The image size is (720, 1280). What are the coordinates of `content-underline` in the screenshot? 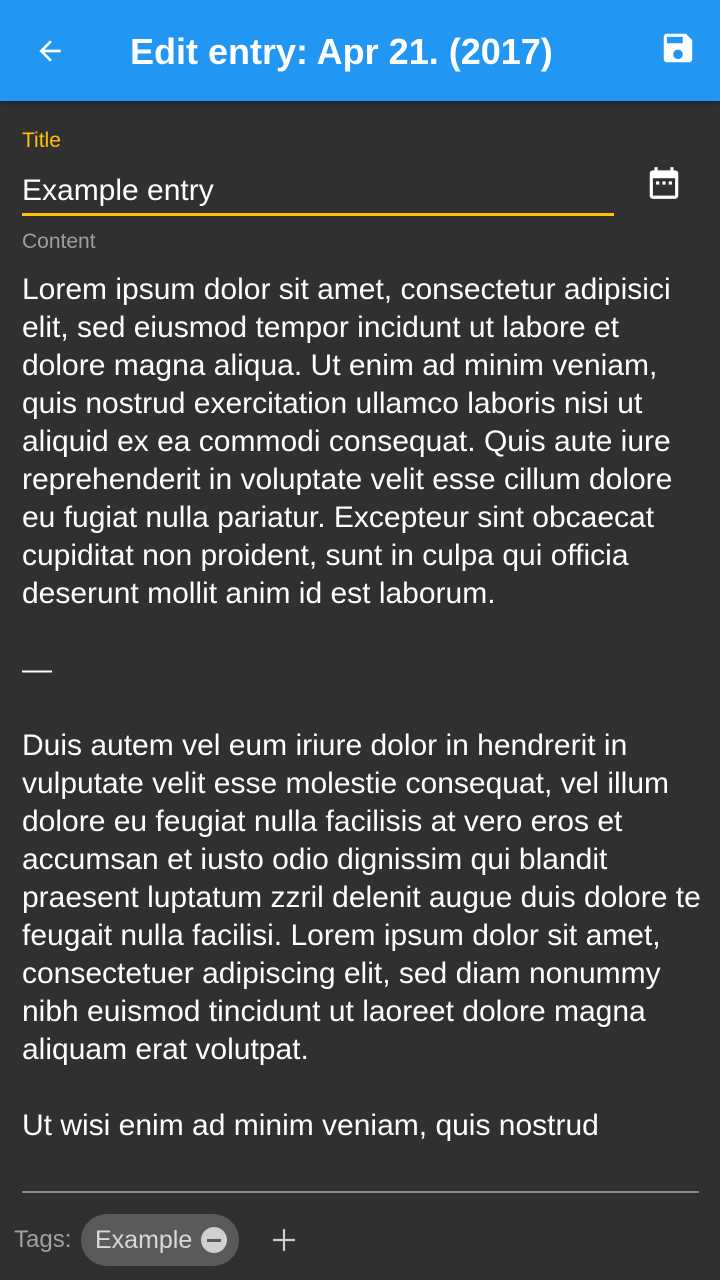 It's located at (360, 1192).